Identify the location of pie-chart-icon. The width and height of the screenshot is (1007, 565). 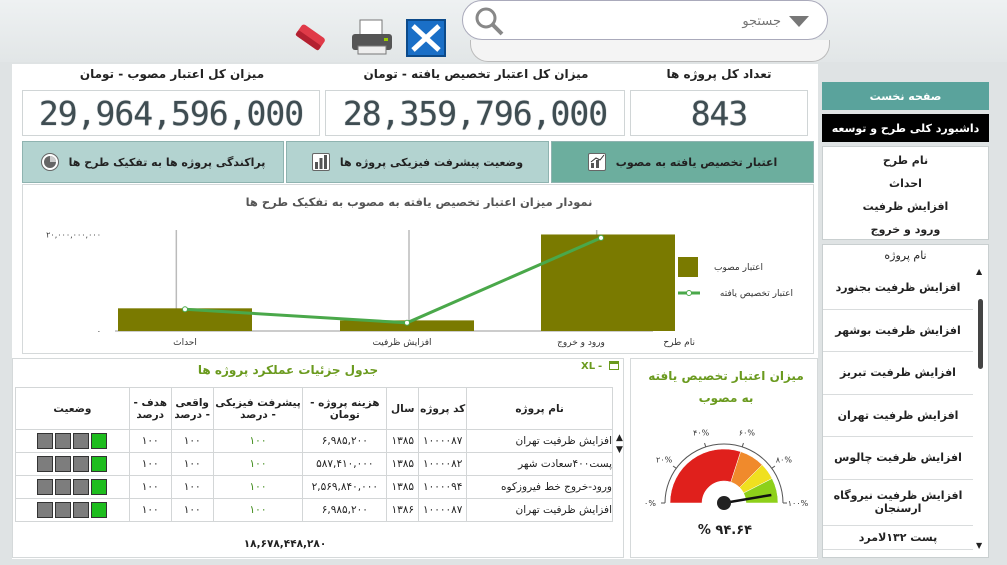
(49, 162).